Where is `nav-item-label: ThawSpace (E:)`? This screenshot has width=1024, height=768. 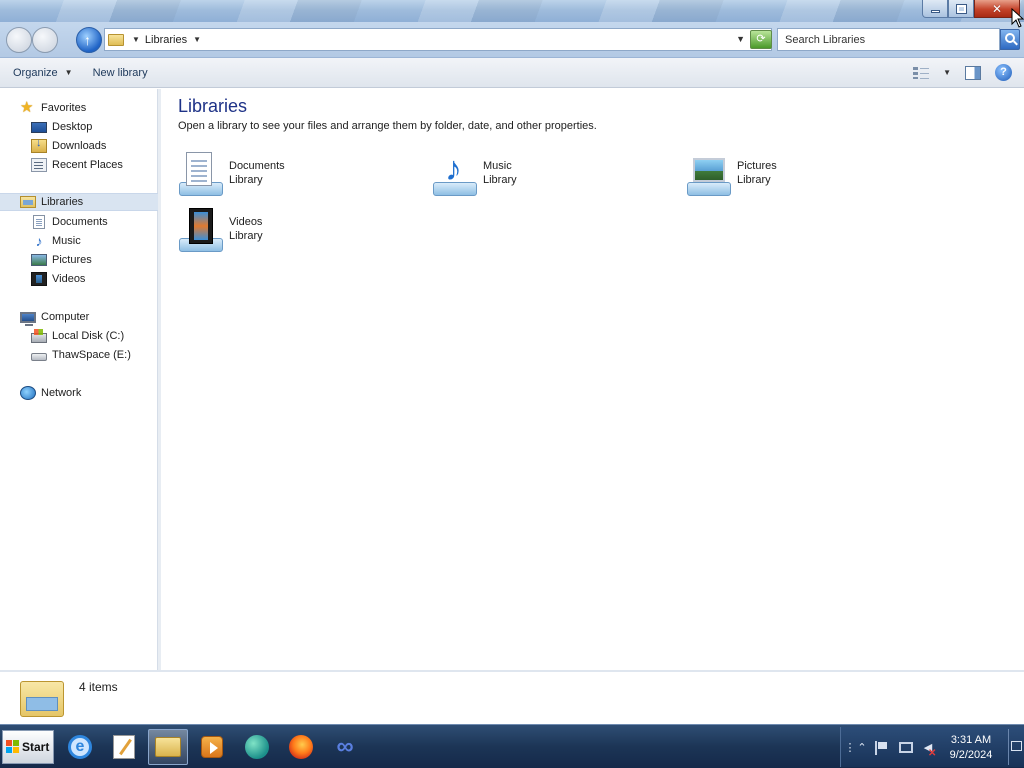
nav-item-label: ThawSpace (E:) is located at coordinates (91, 355).